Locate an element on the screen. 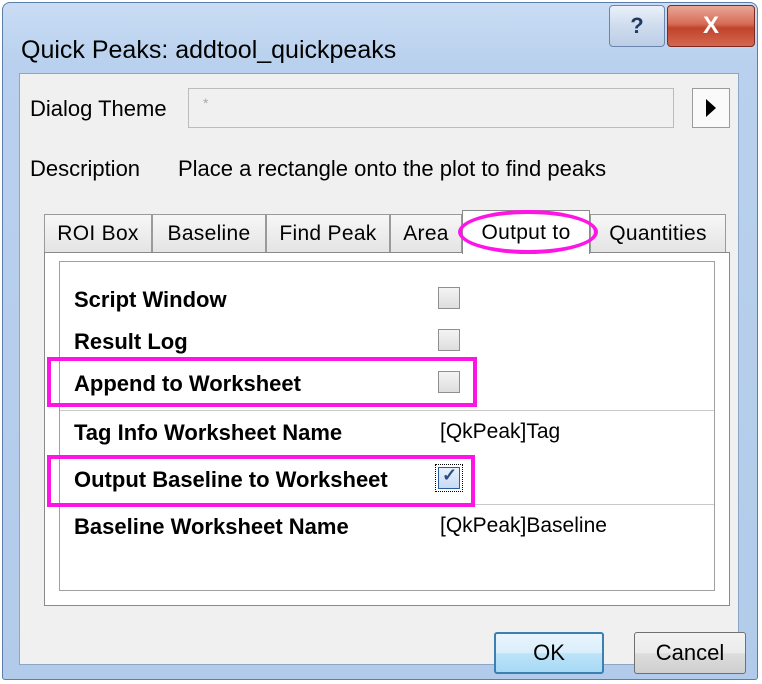  triangle-right-icon is located at coordinates (711, 108).